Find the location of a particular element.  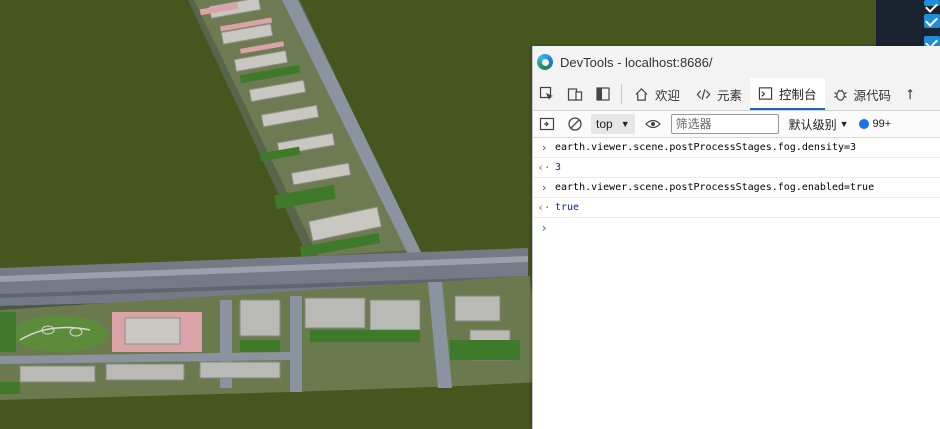

home-icon is located at coordinates (641, 94).